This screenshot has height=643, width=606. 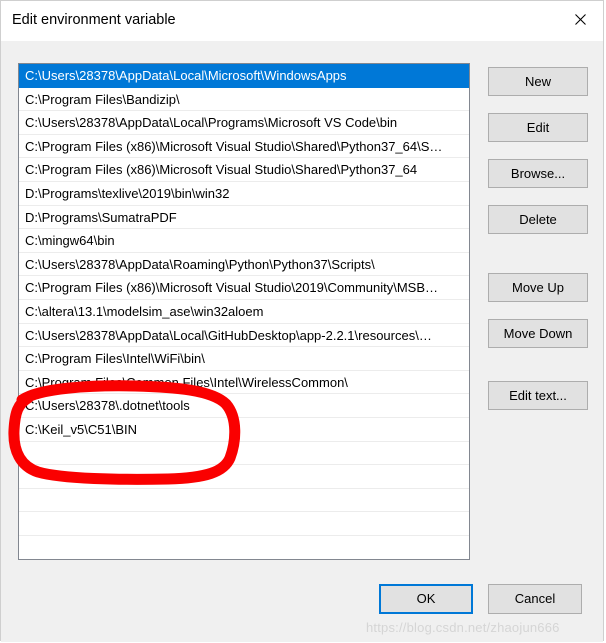 I want to click on list-item: D:\Programs\SumatraPDF, so click(x=244, y=218).